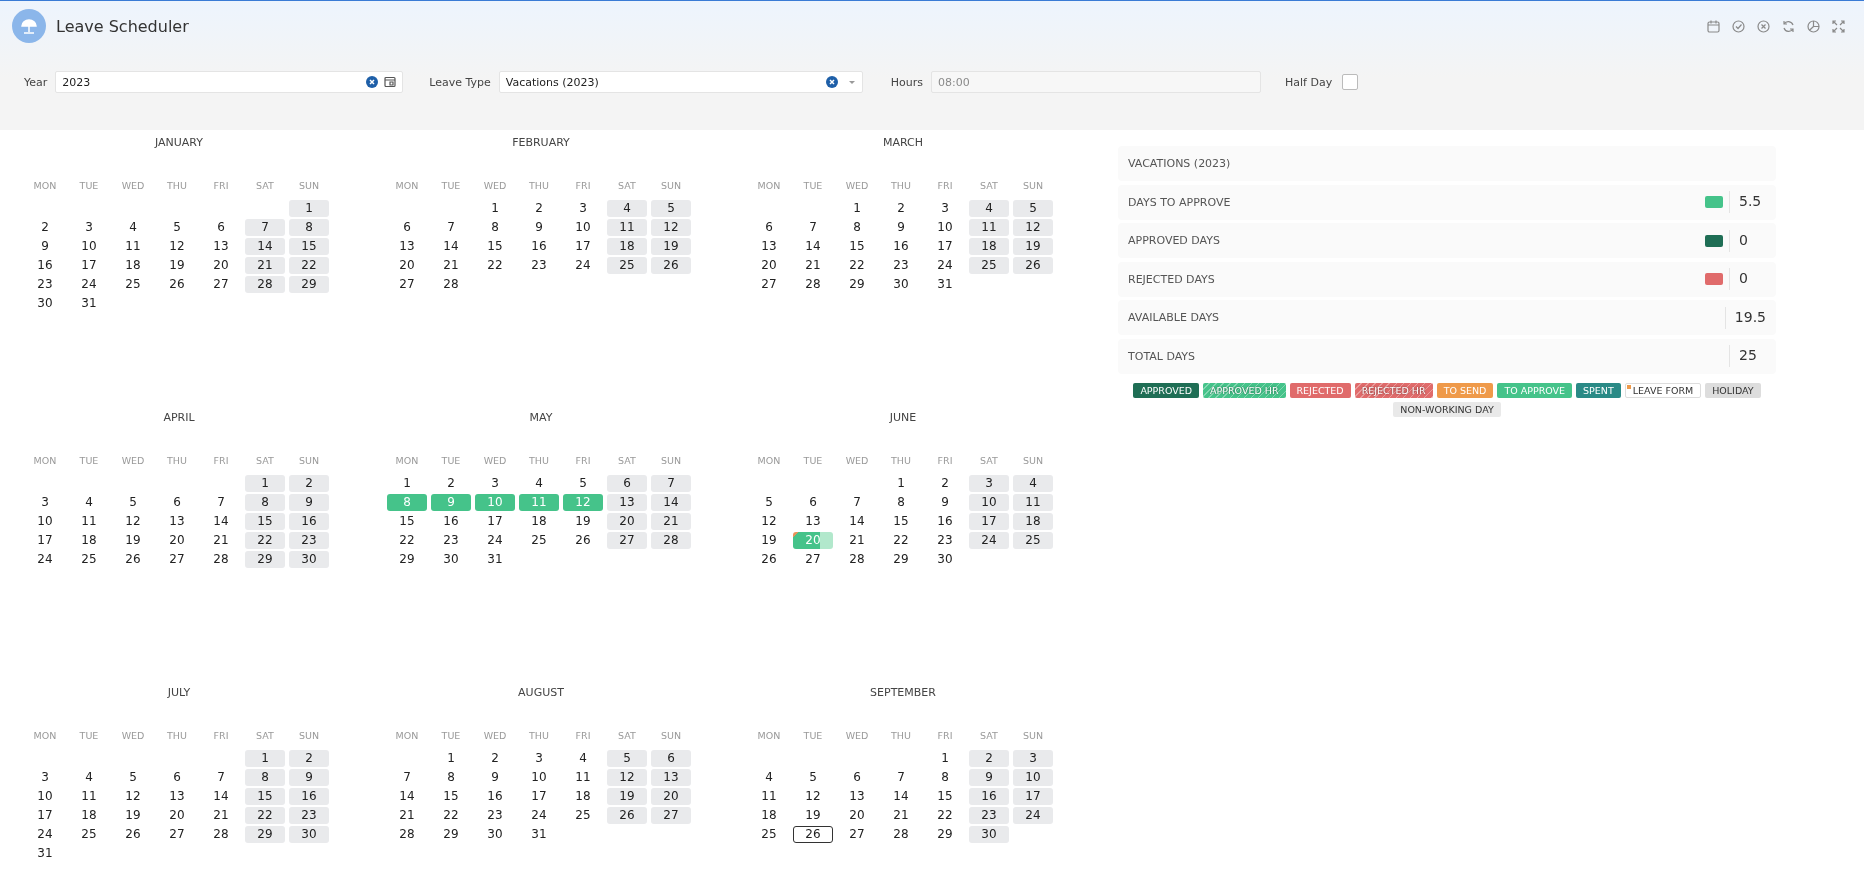  Describe the element at coordinates (1838, 26) in the screenshot. I see `expand-icon` at that location.